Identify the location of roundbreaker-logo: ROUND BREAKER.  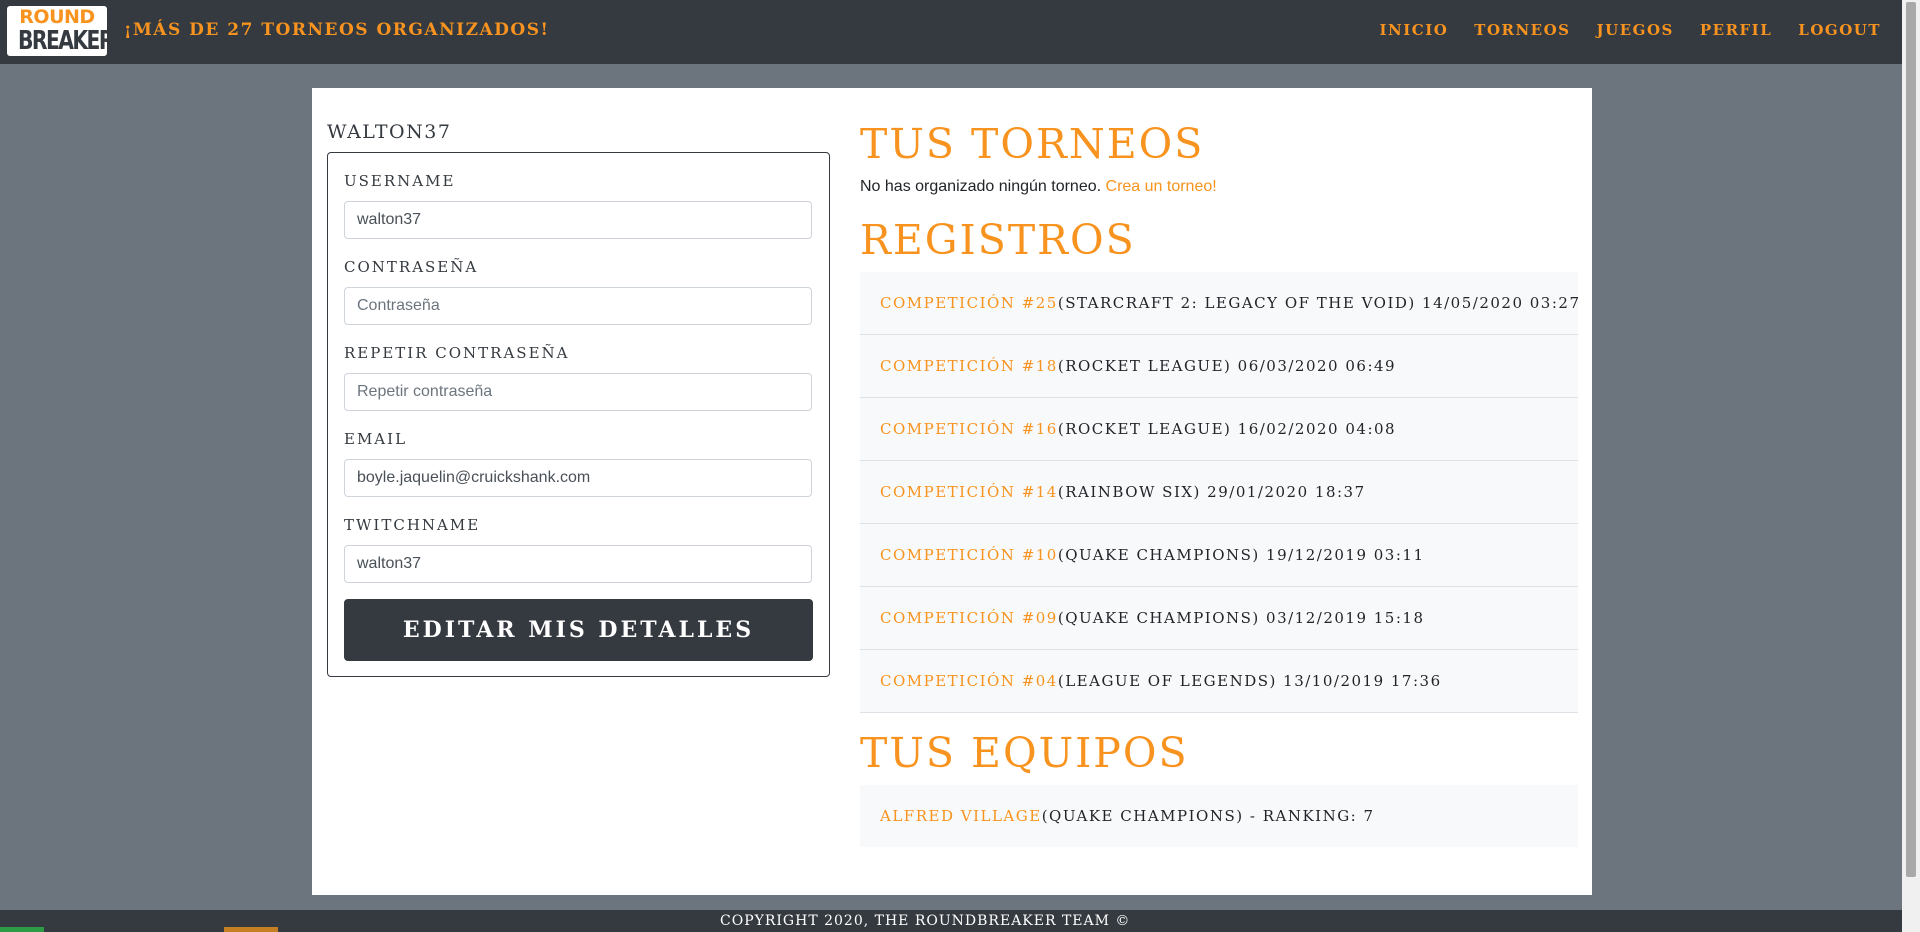
(57, 31).